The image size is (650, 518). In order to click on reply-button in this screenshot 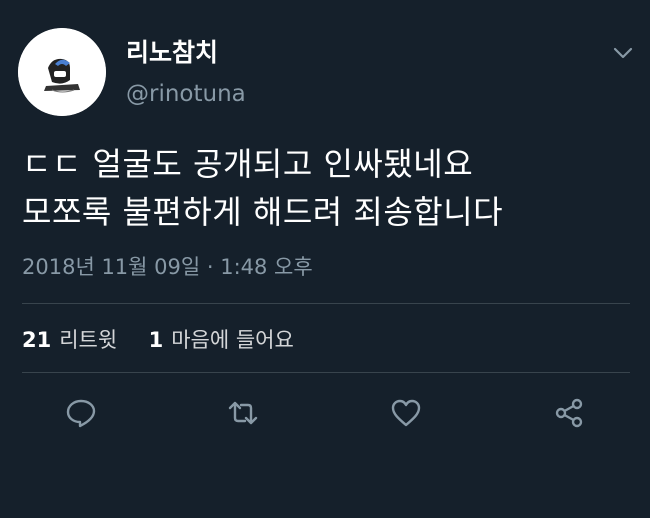, I will do `click(81, 413)`.